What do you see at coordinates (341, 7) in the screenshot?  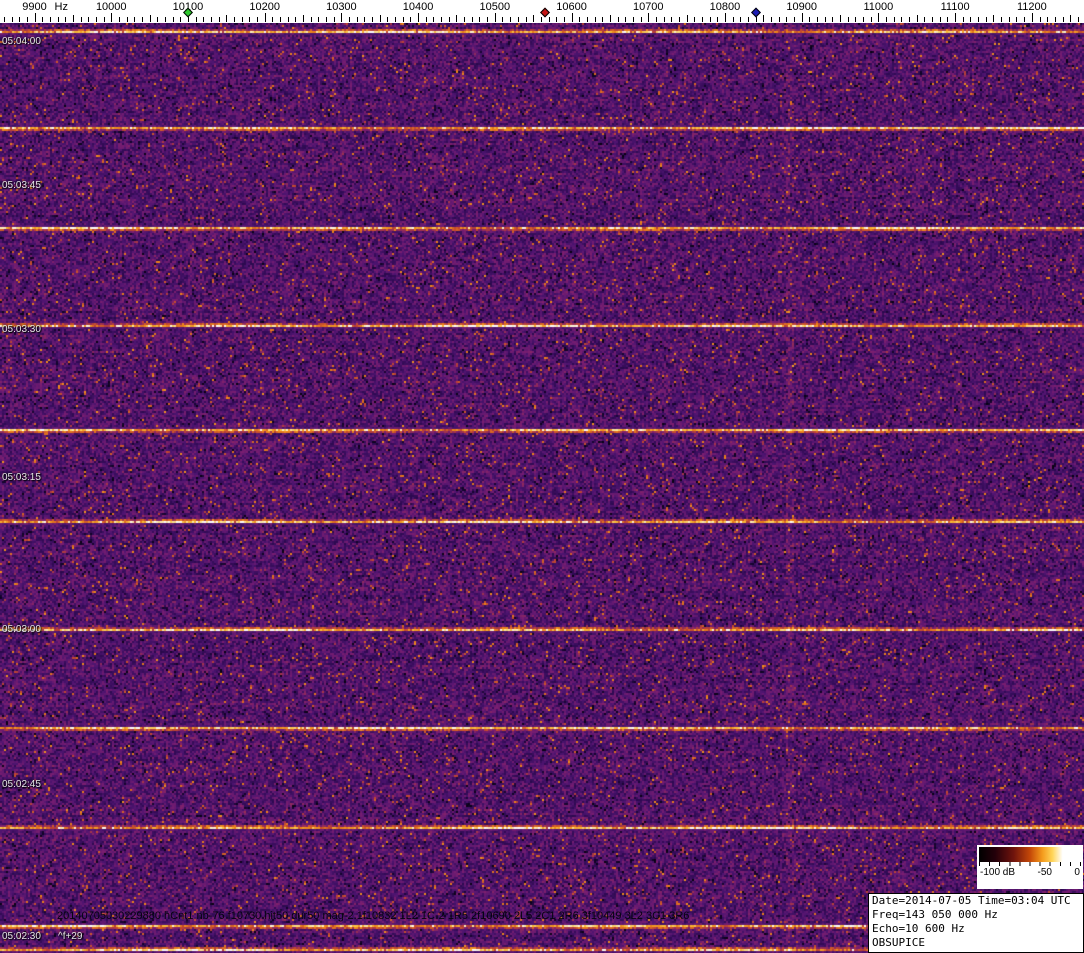 I see `freq-tick-label: 10300` at bounding box center [341, 7].